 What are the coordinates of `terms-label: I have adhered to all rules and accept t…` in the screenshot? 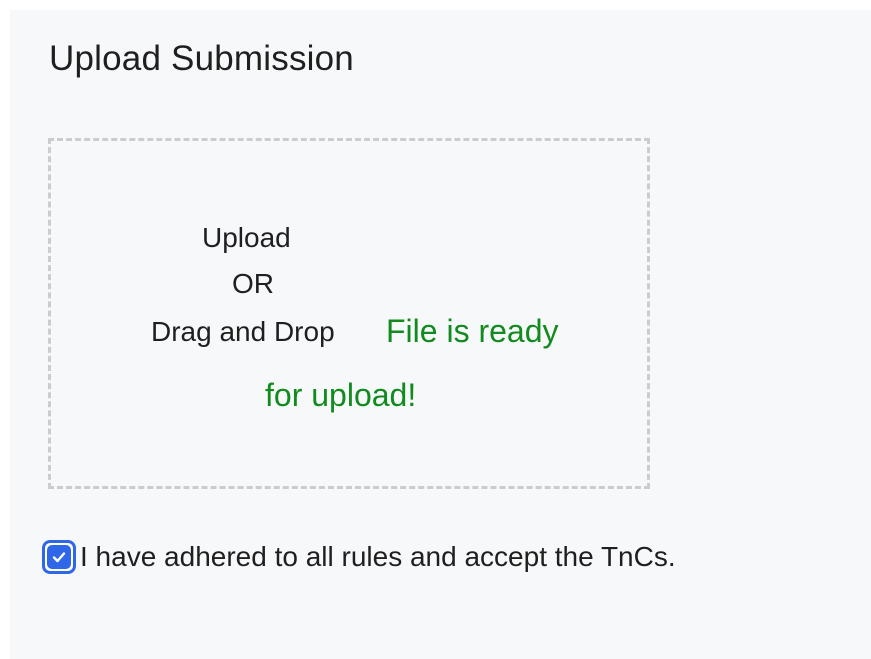 It's located at (378, 557).